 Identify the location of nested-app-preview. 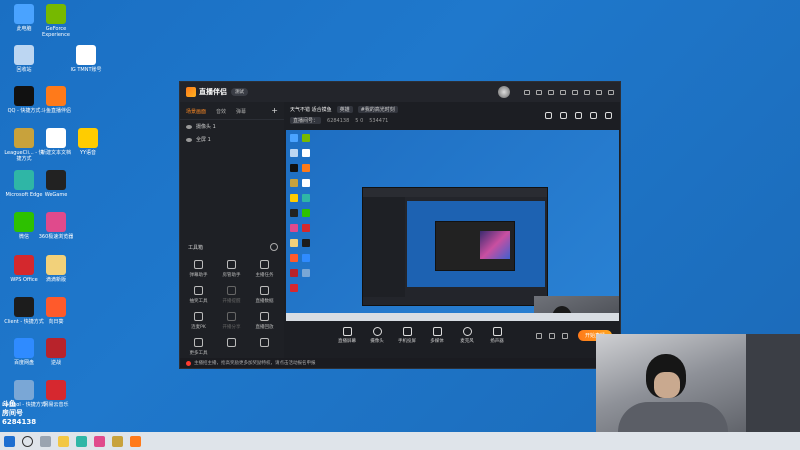
(455, 246).